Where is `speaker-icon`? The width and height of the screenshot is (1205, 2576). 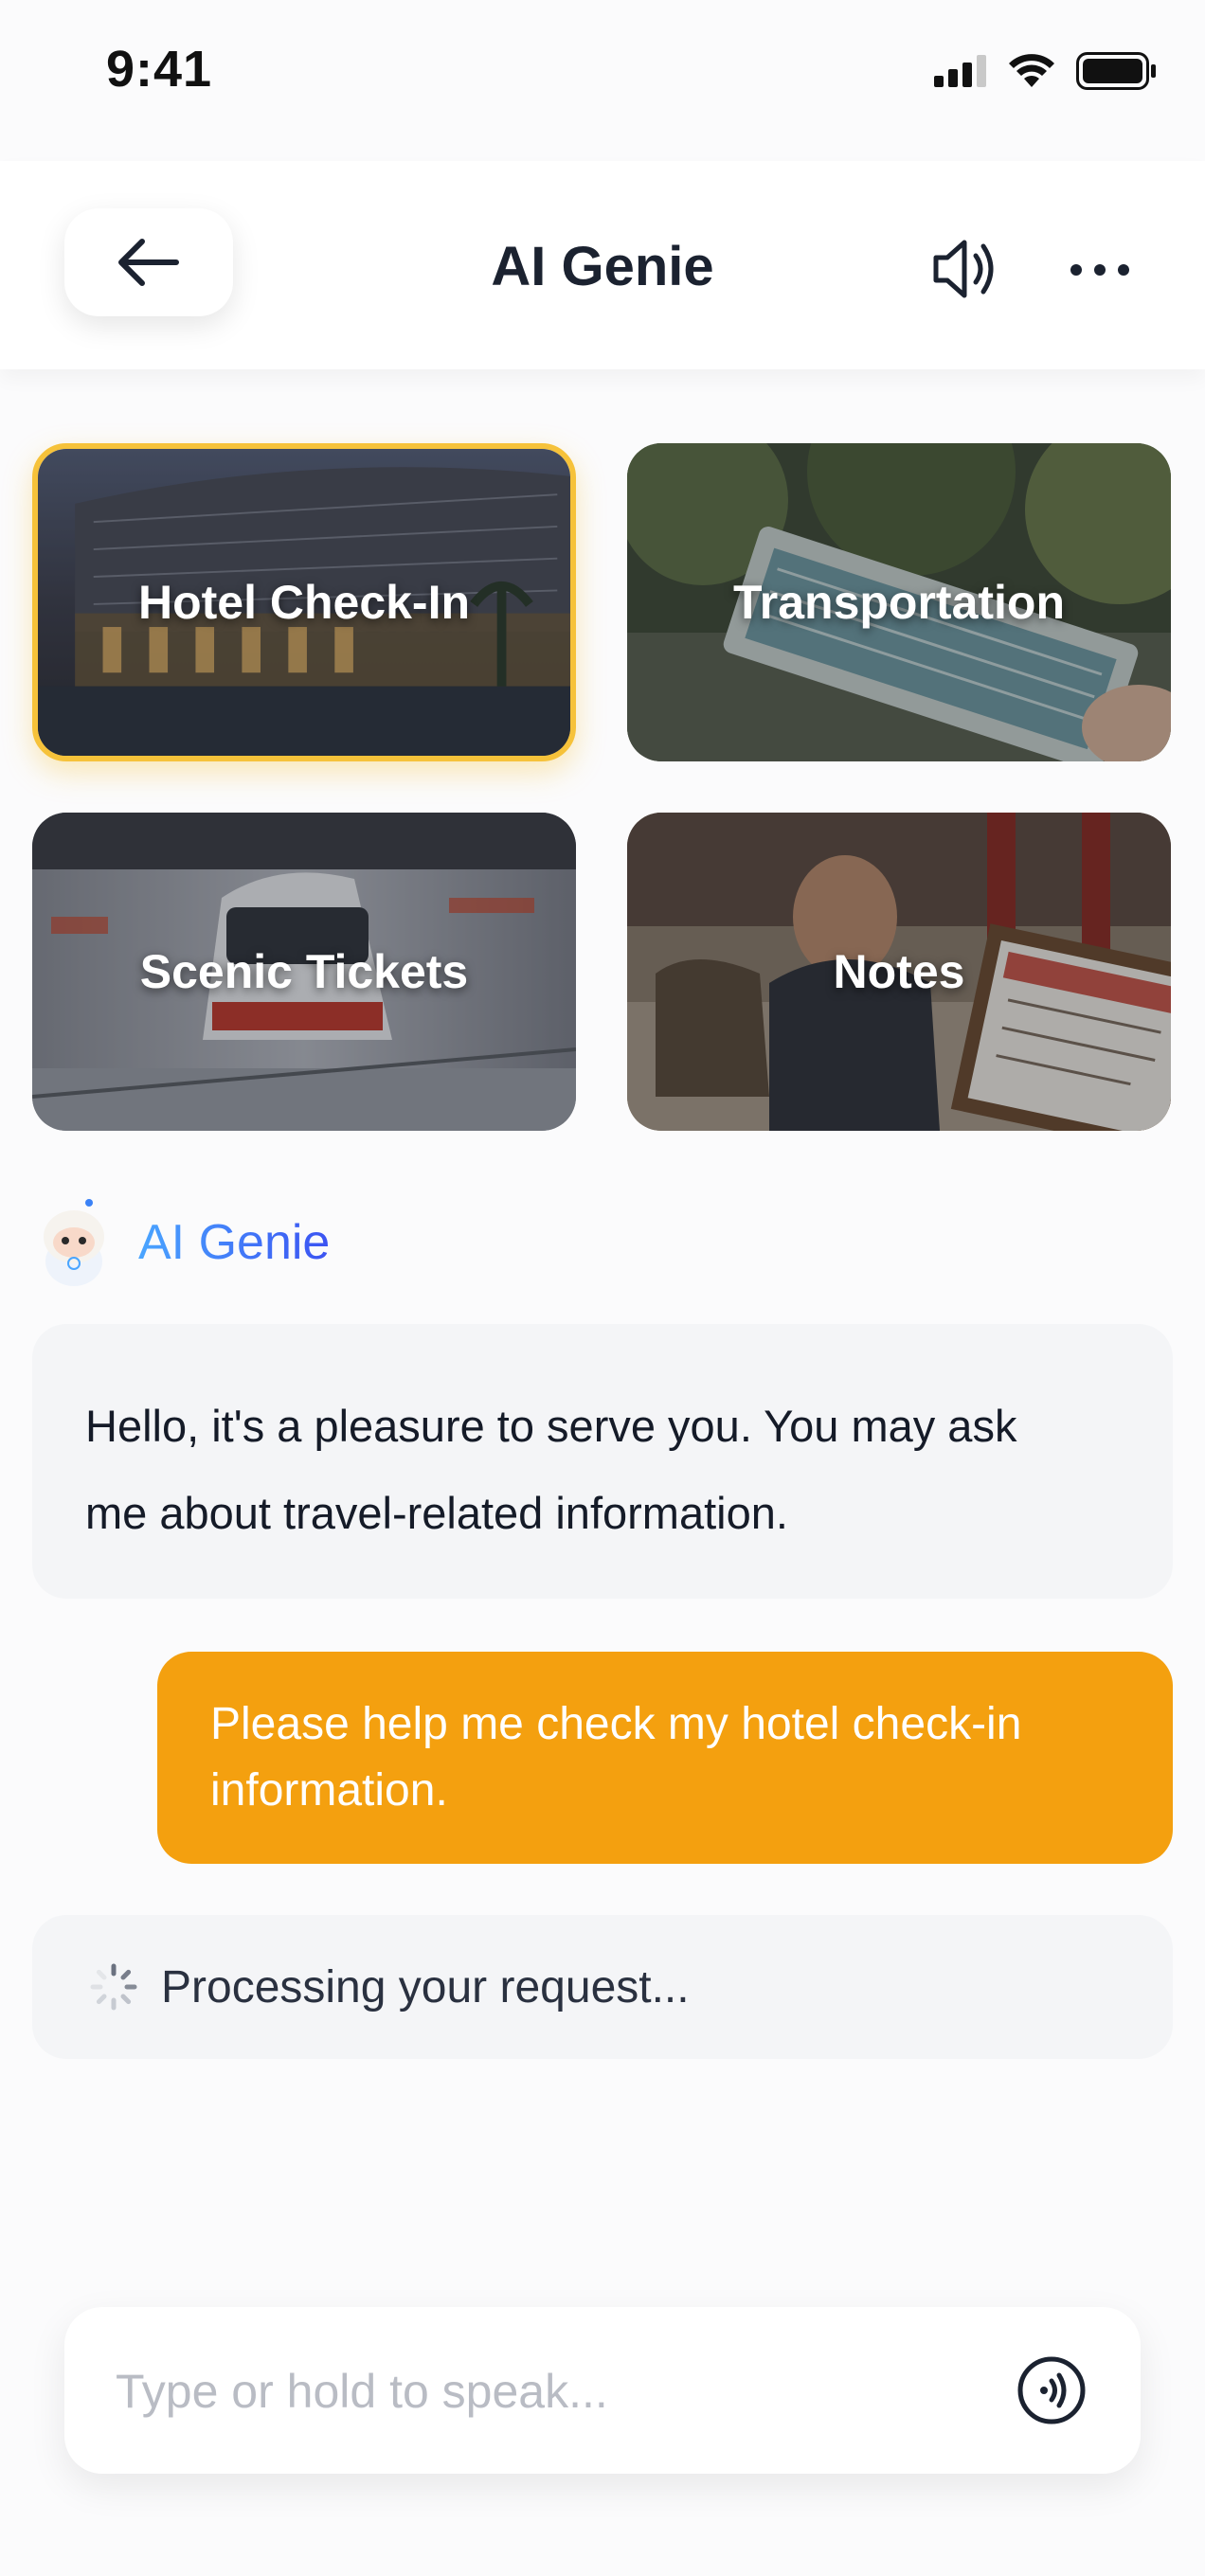 speaker-icon is located at coordinates (963, 269).